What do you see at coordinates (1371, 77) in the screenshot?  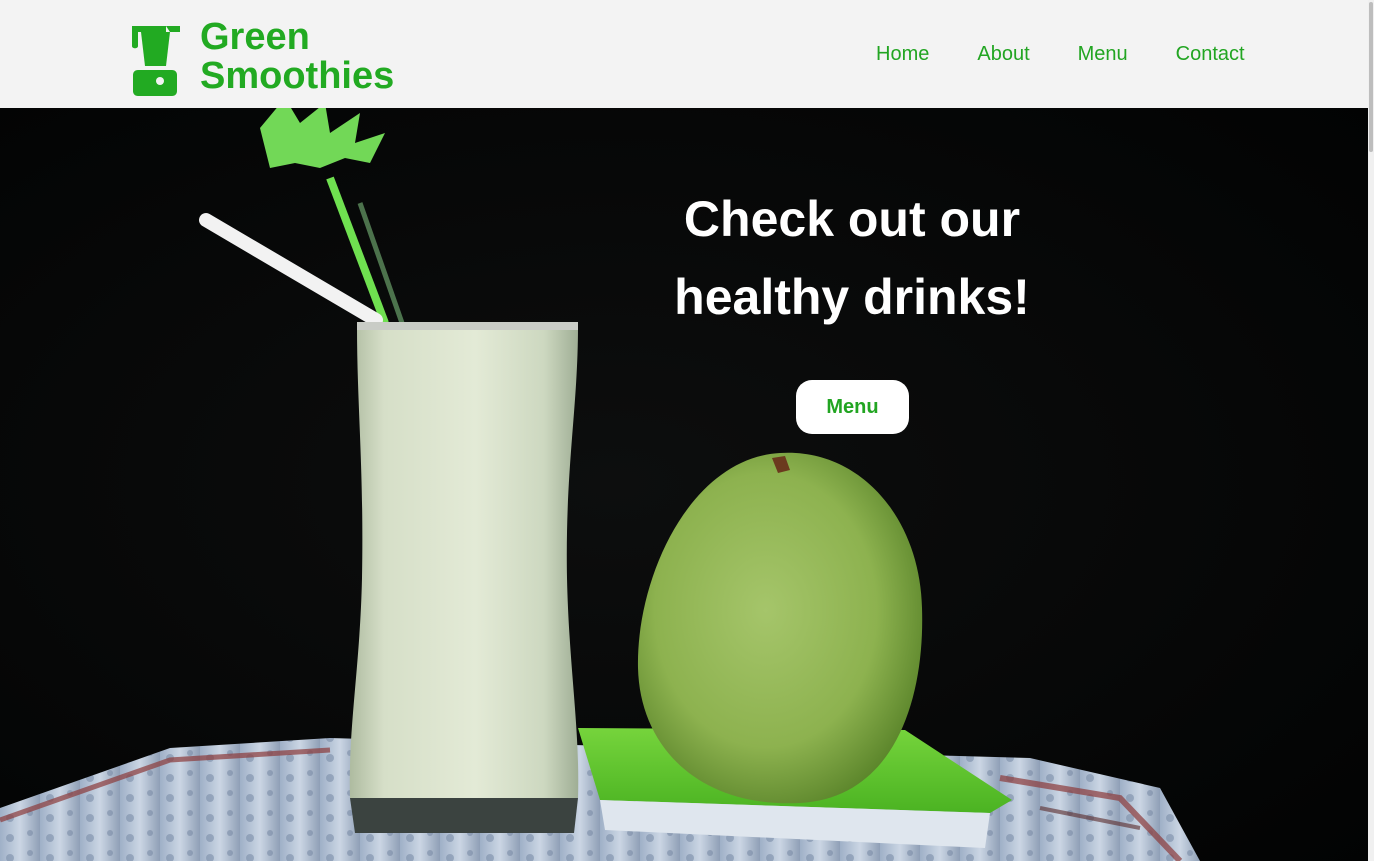 I see `scrollbar-thumb` at bounding box center [1371, 77].